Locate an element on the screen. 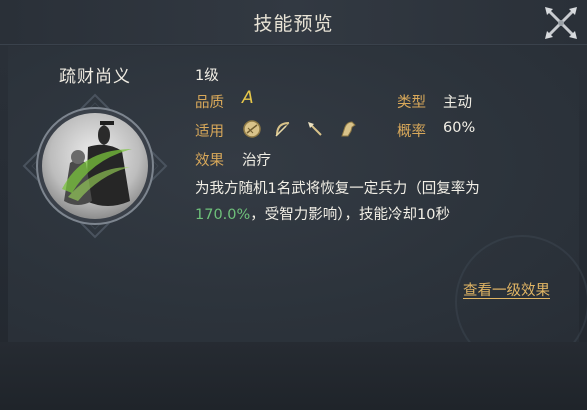  skill-portrait is located at coordinates (95, 166).